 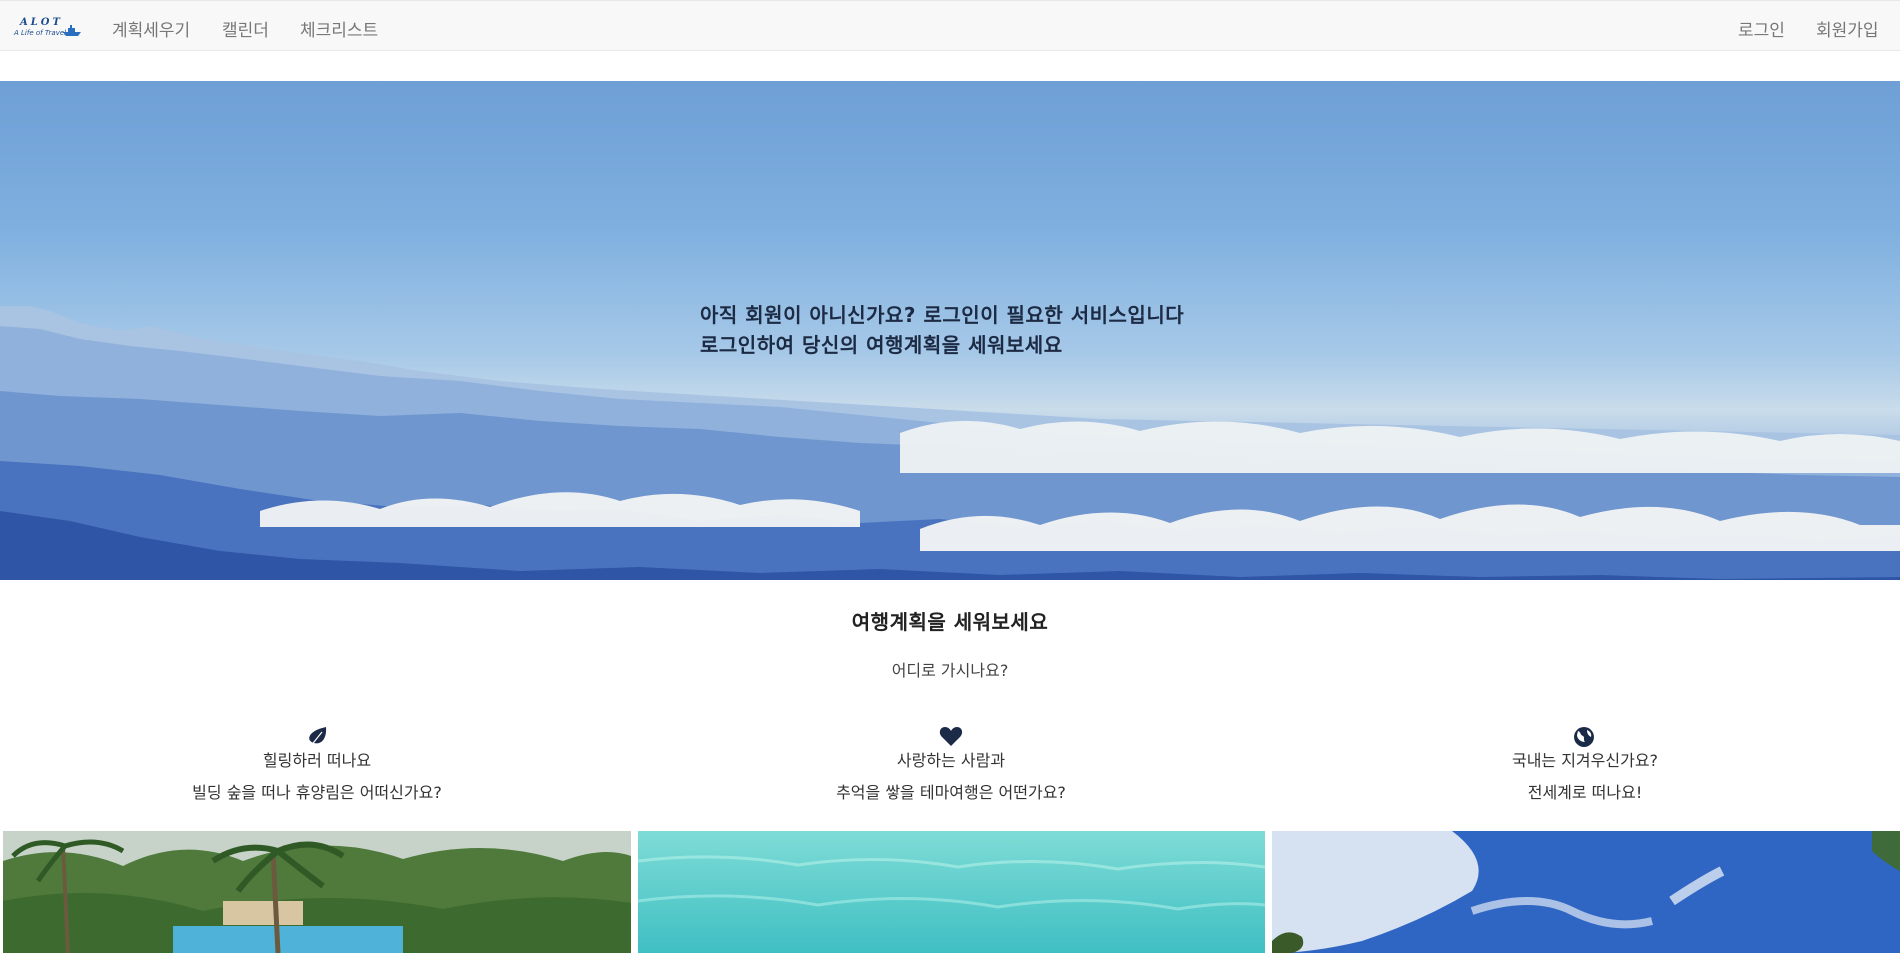 I want to click on feature-description: 추억을 쌓을 테마여행은 어떤가요?, so click(x=951, y=792).